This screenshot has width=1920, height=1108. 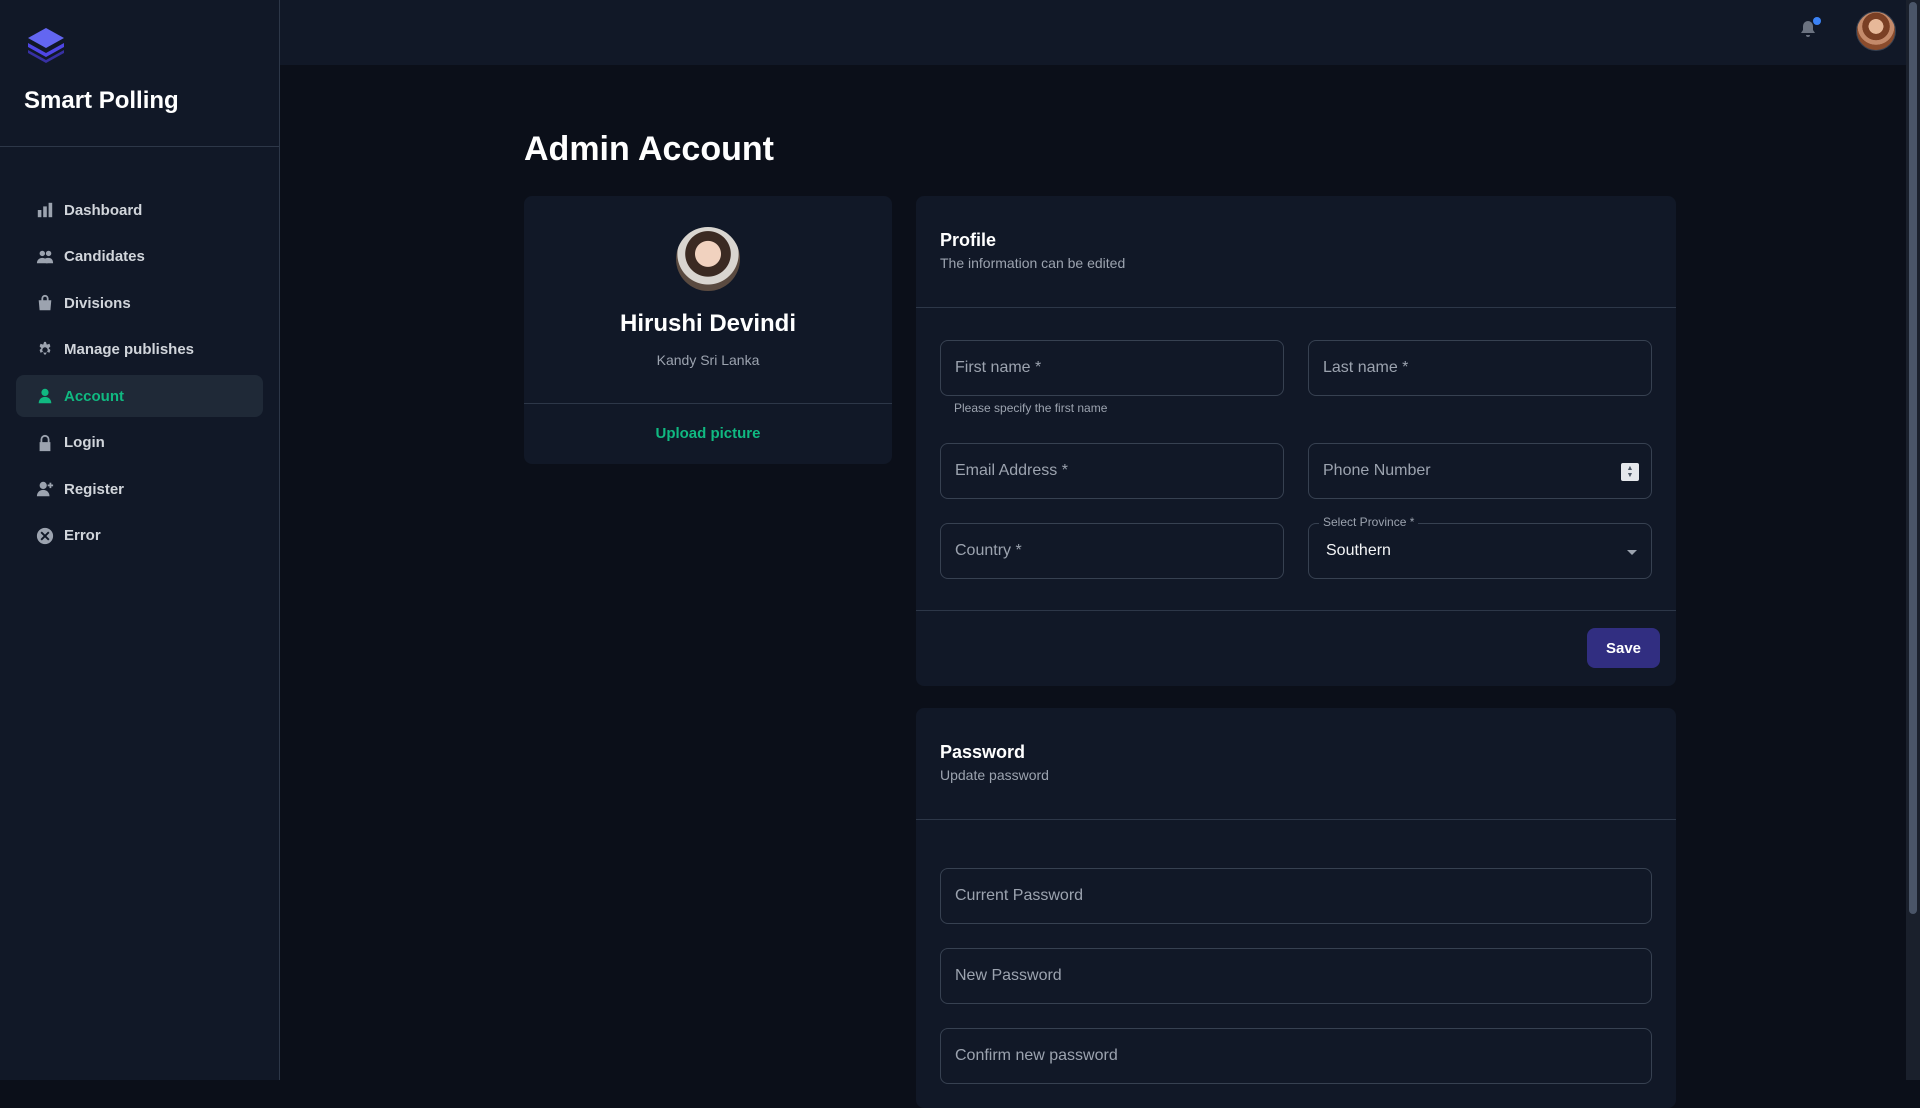 What do you see at coordinates (97, 303) in the screenshot?
I see `sidebar-item-label: Divisions` at bounding box center [97, 303].